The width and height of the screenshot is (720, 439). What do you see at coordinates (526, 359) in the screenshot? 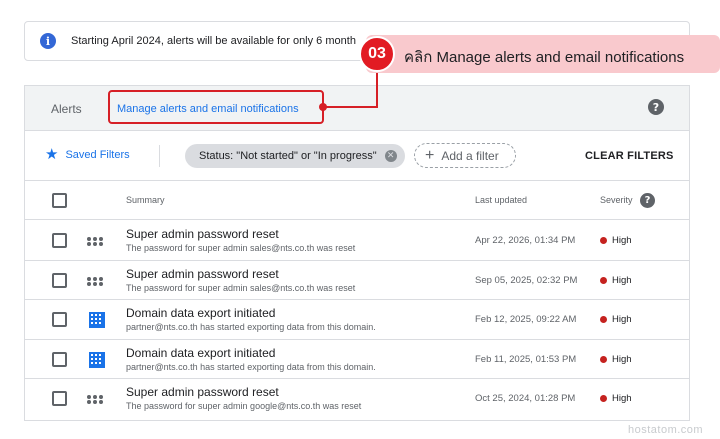
I see `last-updated: Feb 11, 2025, 01:53 PM` at bounding box center [526, 359].